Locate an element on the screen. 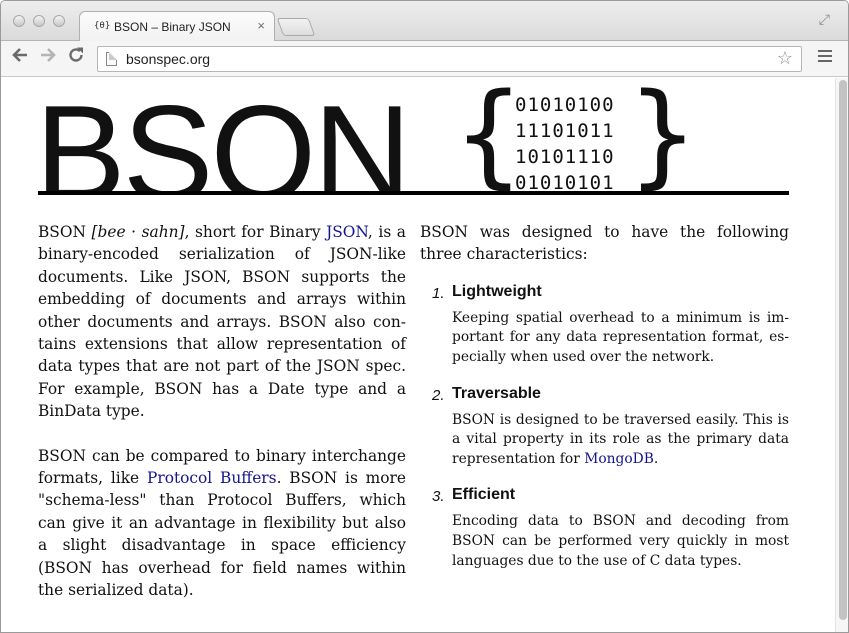 The width and height of the screenshot is (849, 633). feature-title: Lightweight is located at coordinates (497, 291).